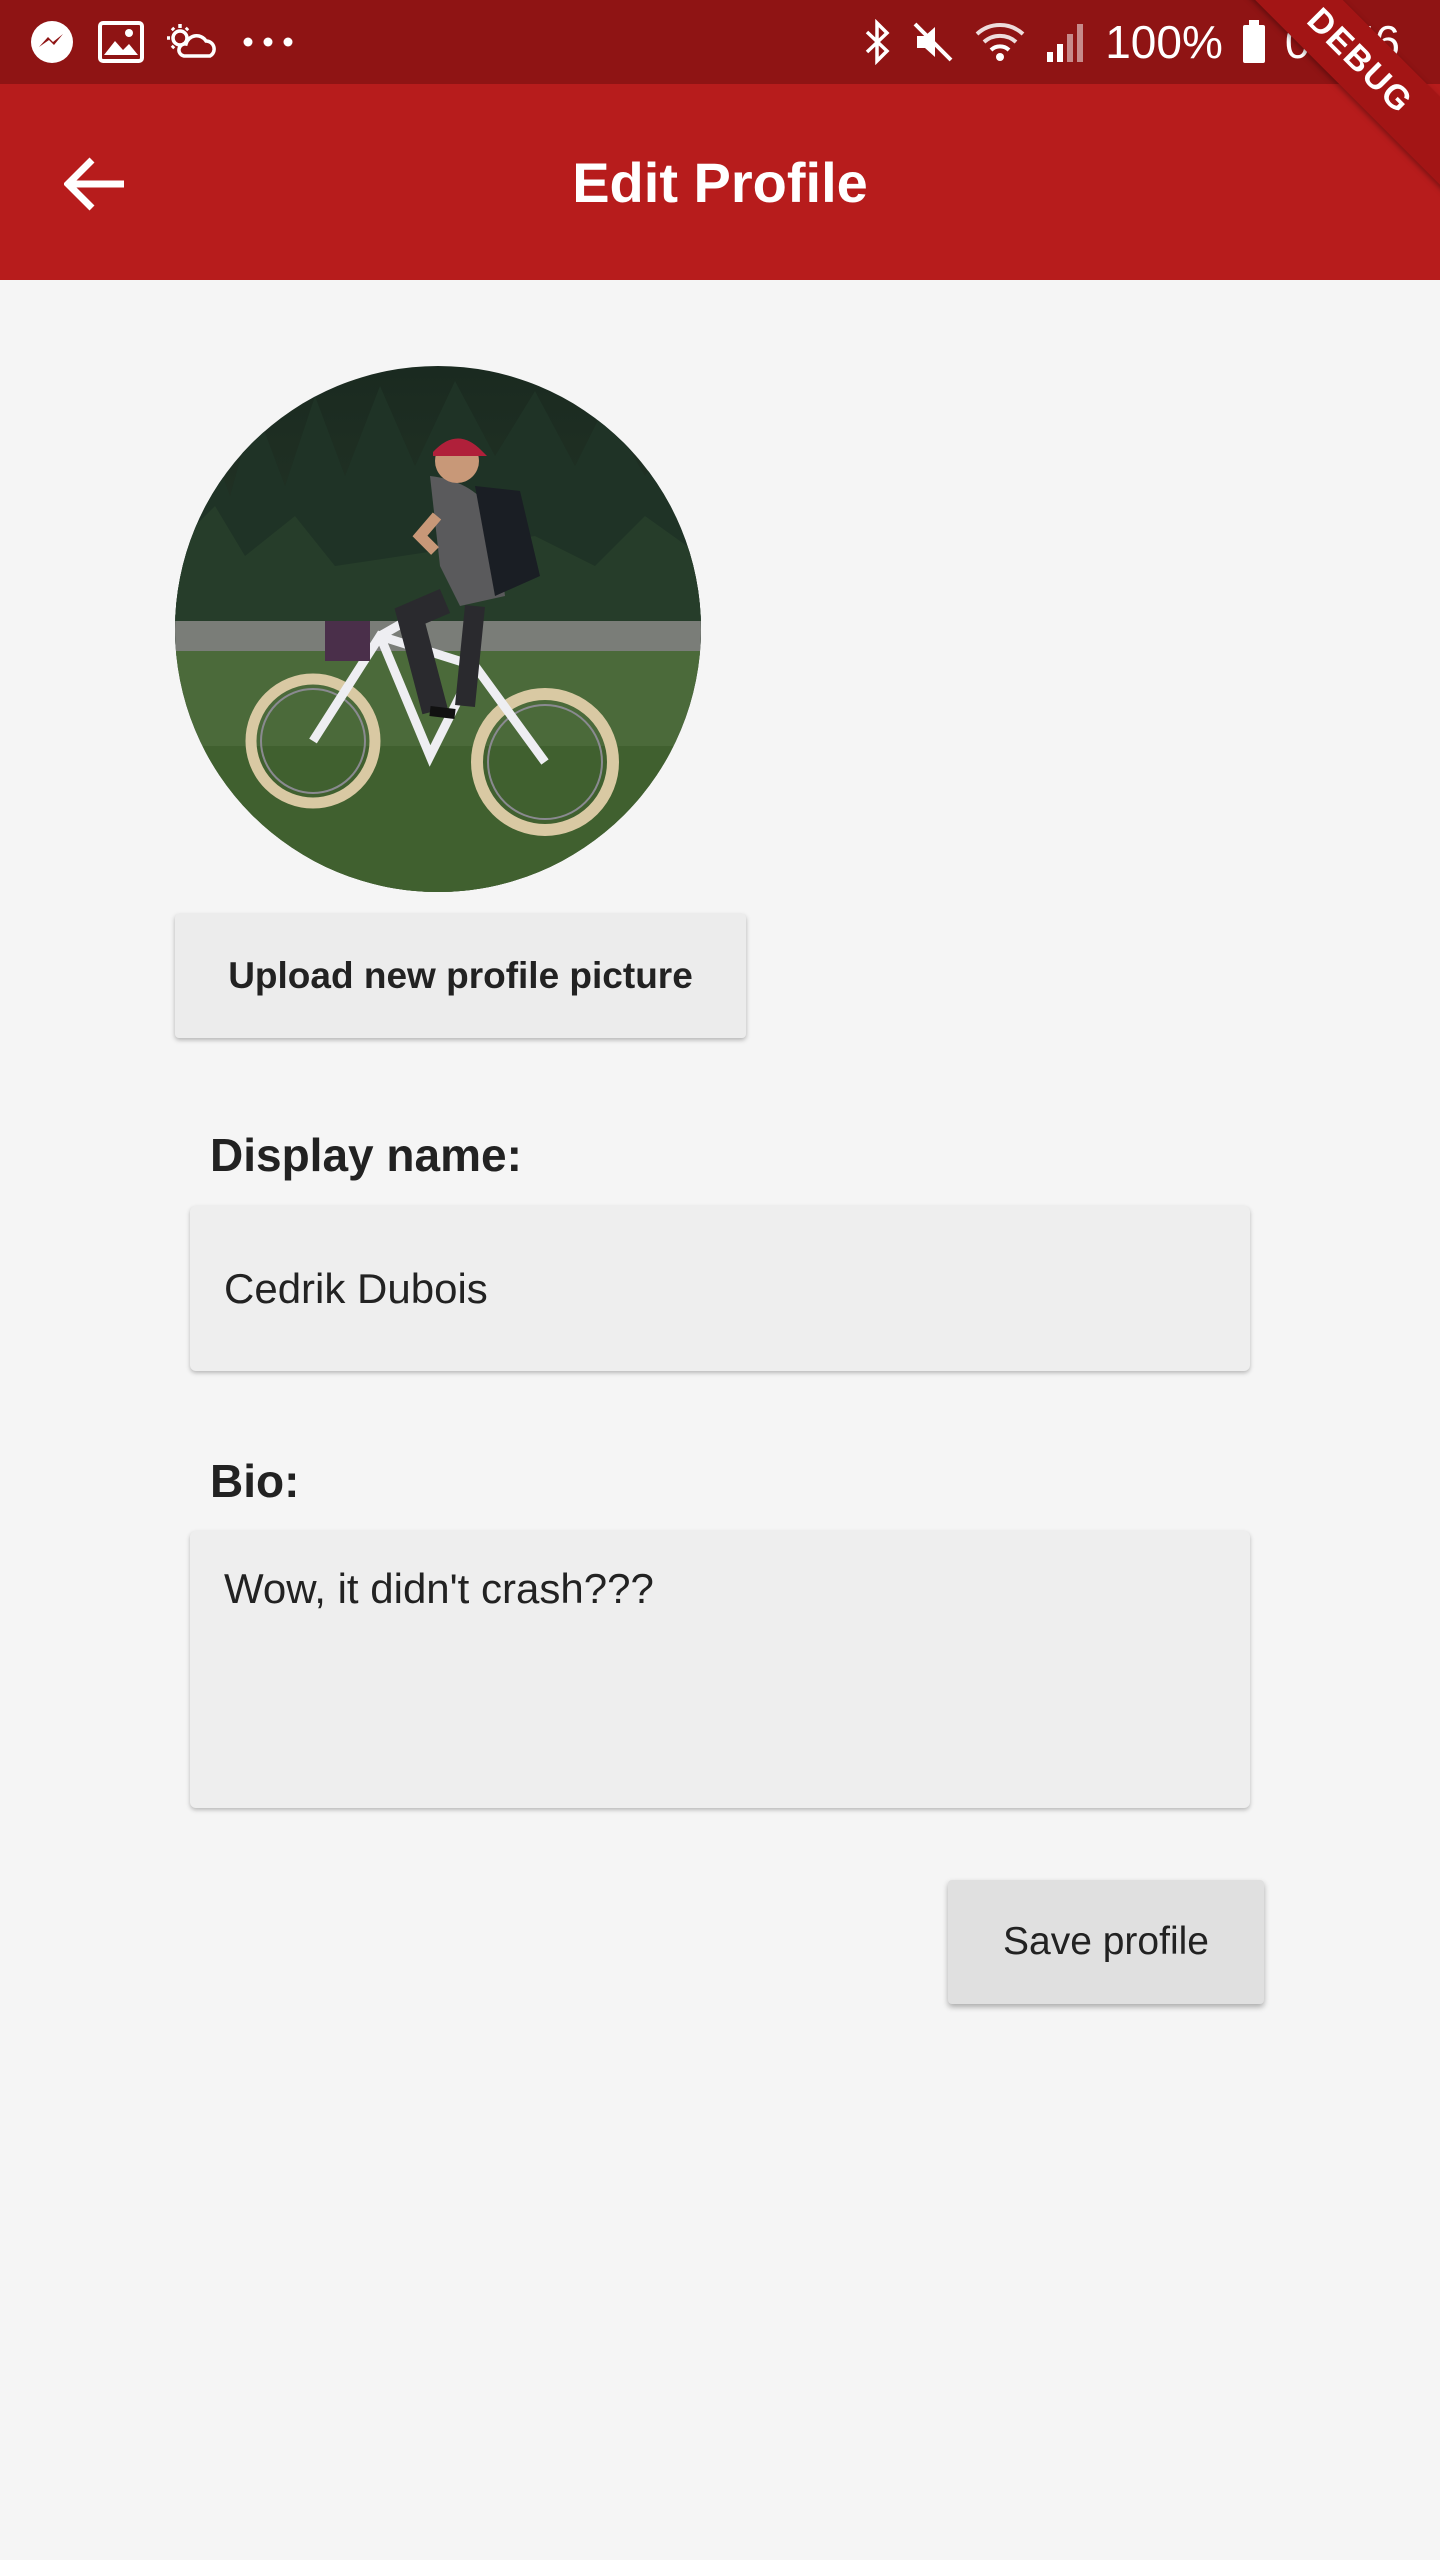 The height and width of the screenshot is (2560, 1440). Describe the element at coordinates (255, 1481) in the screenshot. I see `bio-label: Bio:` at that location.